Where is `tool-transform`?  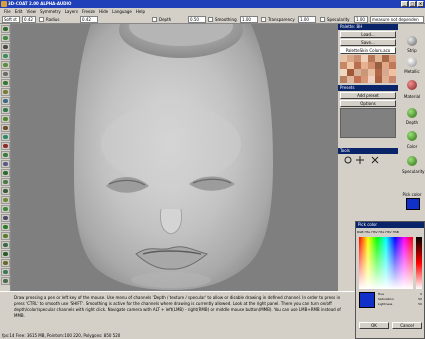 tool-transform is located at coordinates (5, 227).